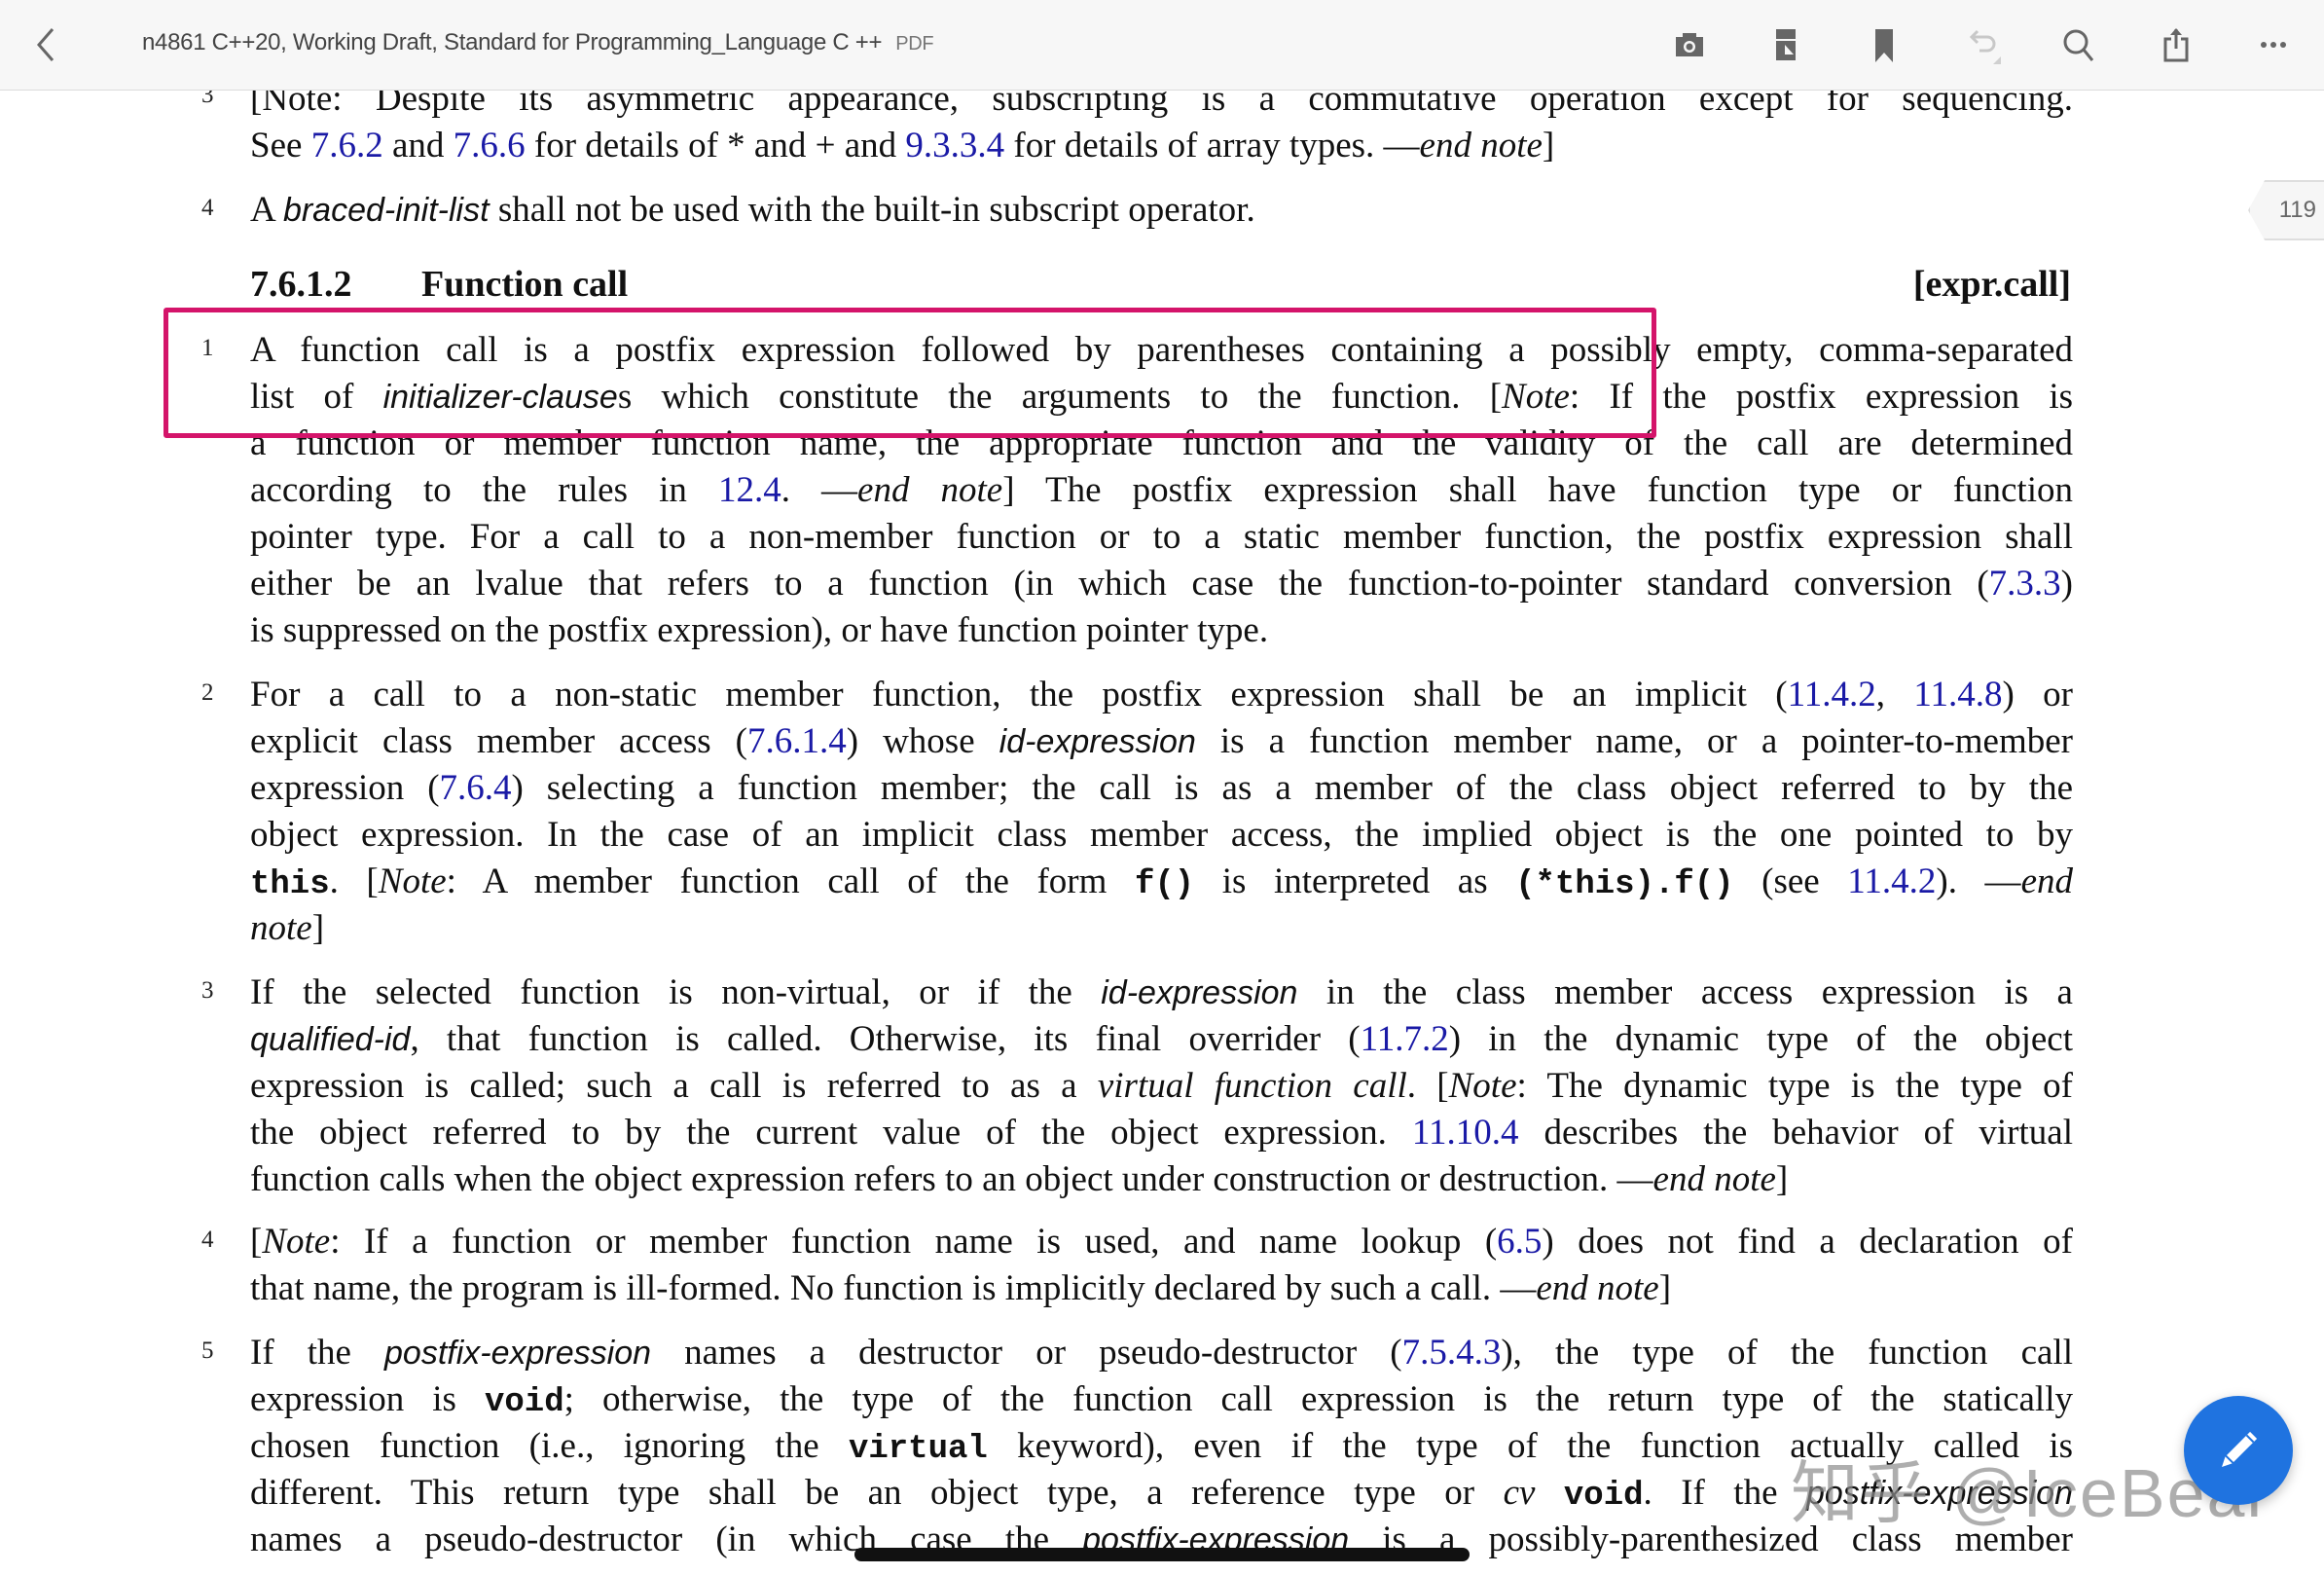 This screenshot has width=2324, height=1575. What do you see at coordinates (1162, 1554) in the screenshot?
I see `home-indicator` at bounding box center [1162, 1554].